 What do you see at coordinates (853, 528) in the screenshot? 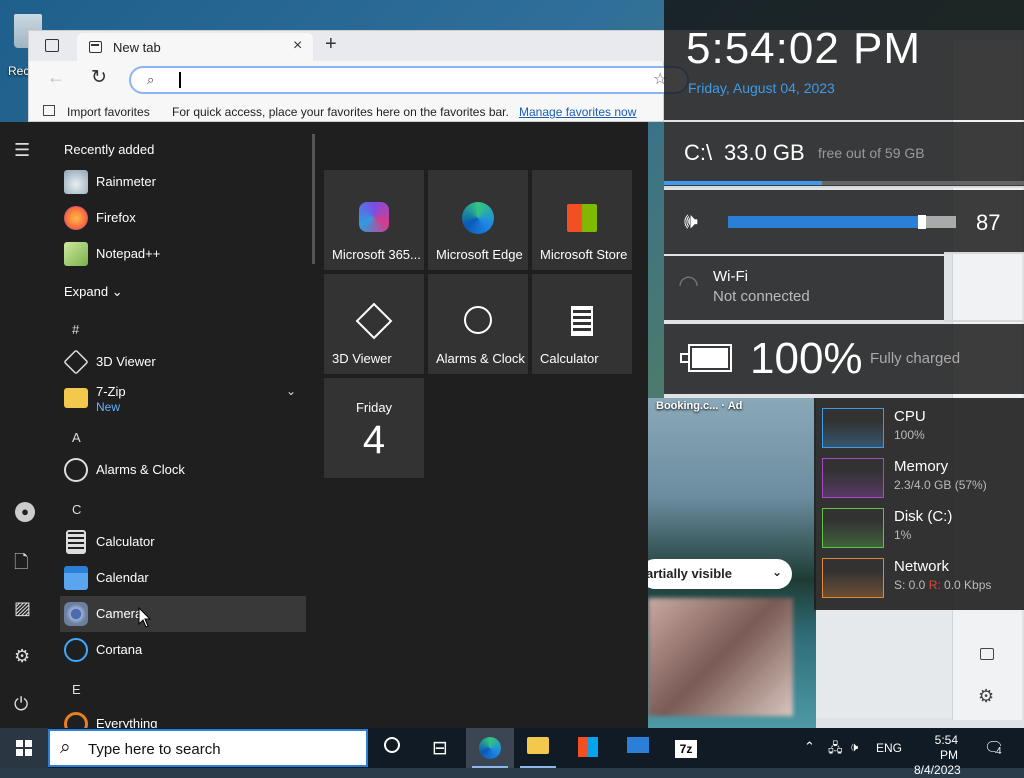
I see `disk-graph` at bounding box center [853, 528].